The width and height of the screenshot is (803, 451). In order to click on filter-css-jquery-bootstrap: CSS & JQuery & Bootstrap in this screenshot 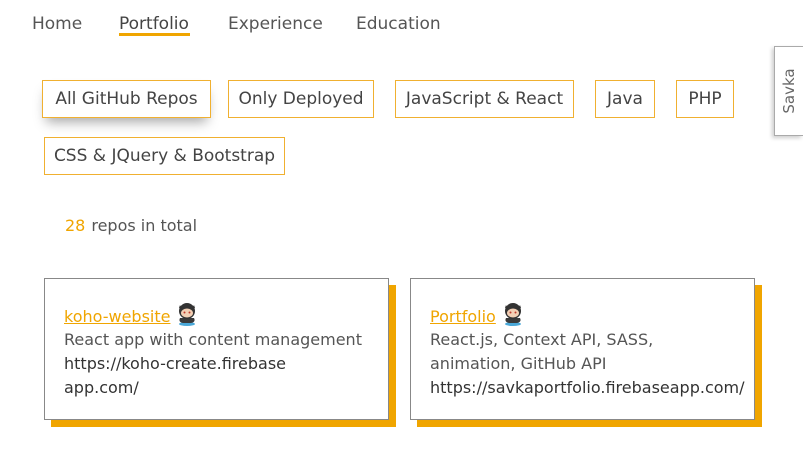, I will do `click(164, 156)`.